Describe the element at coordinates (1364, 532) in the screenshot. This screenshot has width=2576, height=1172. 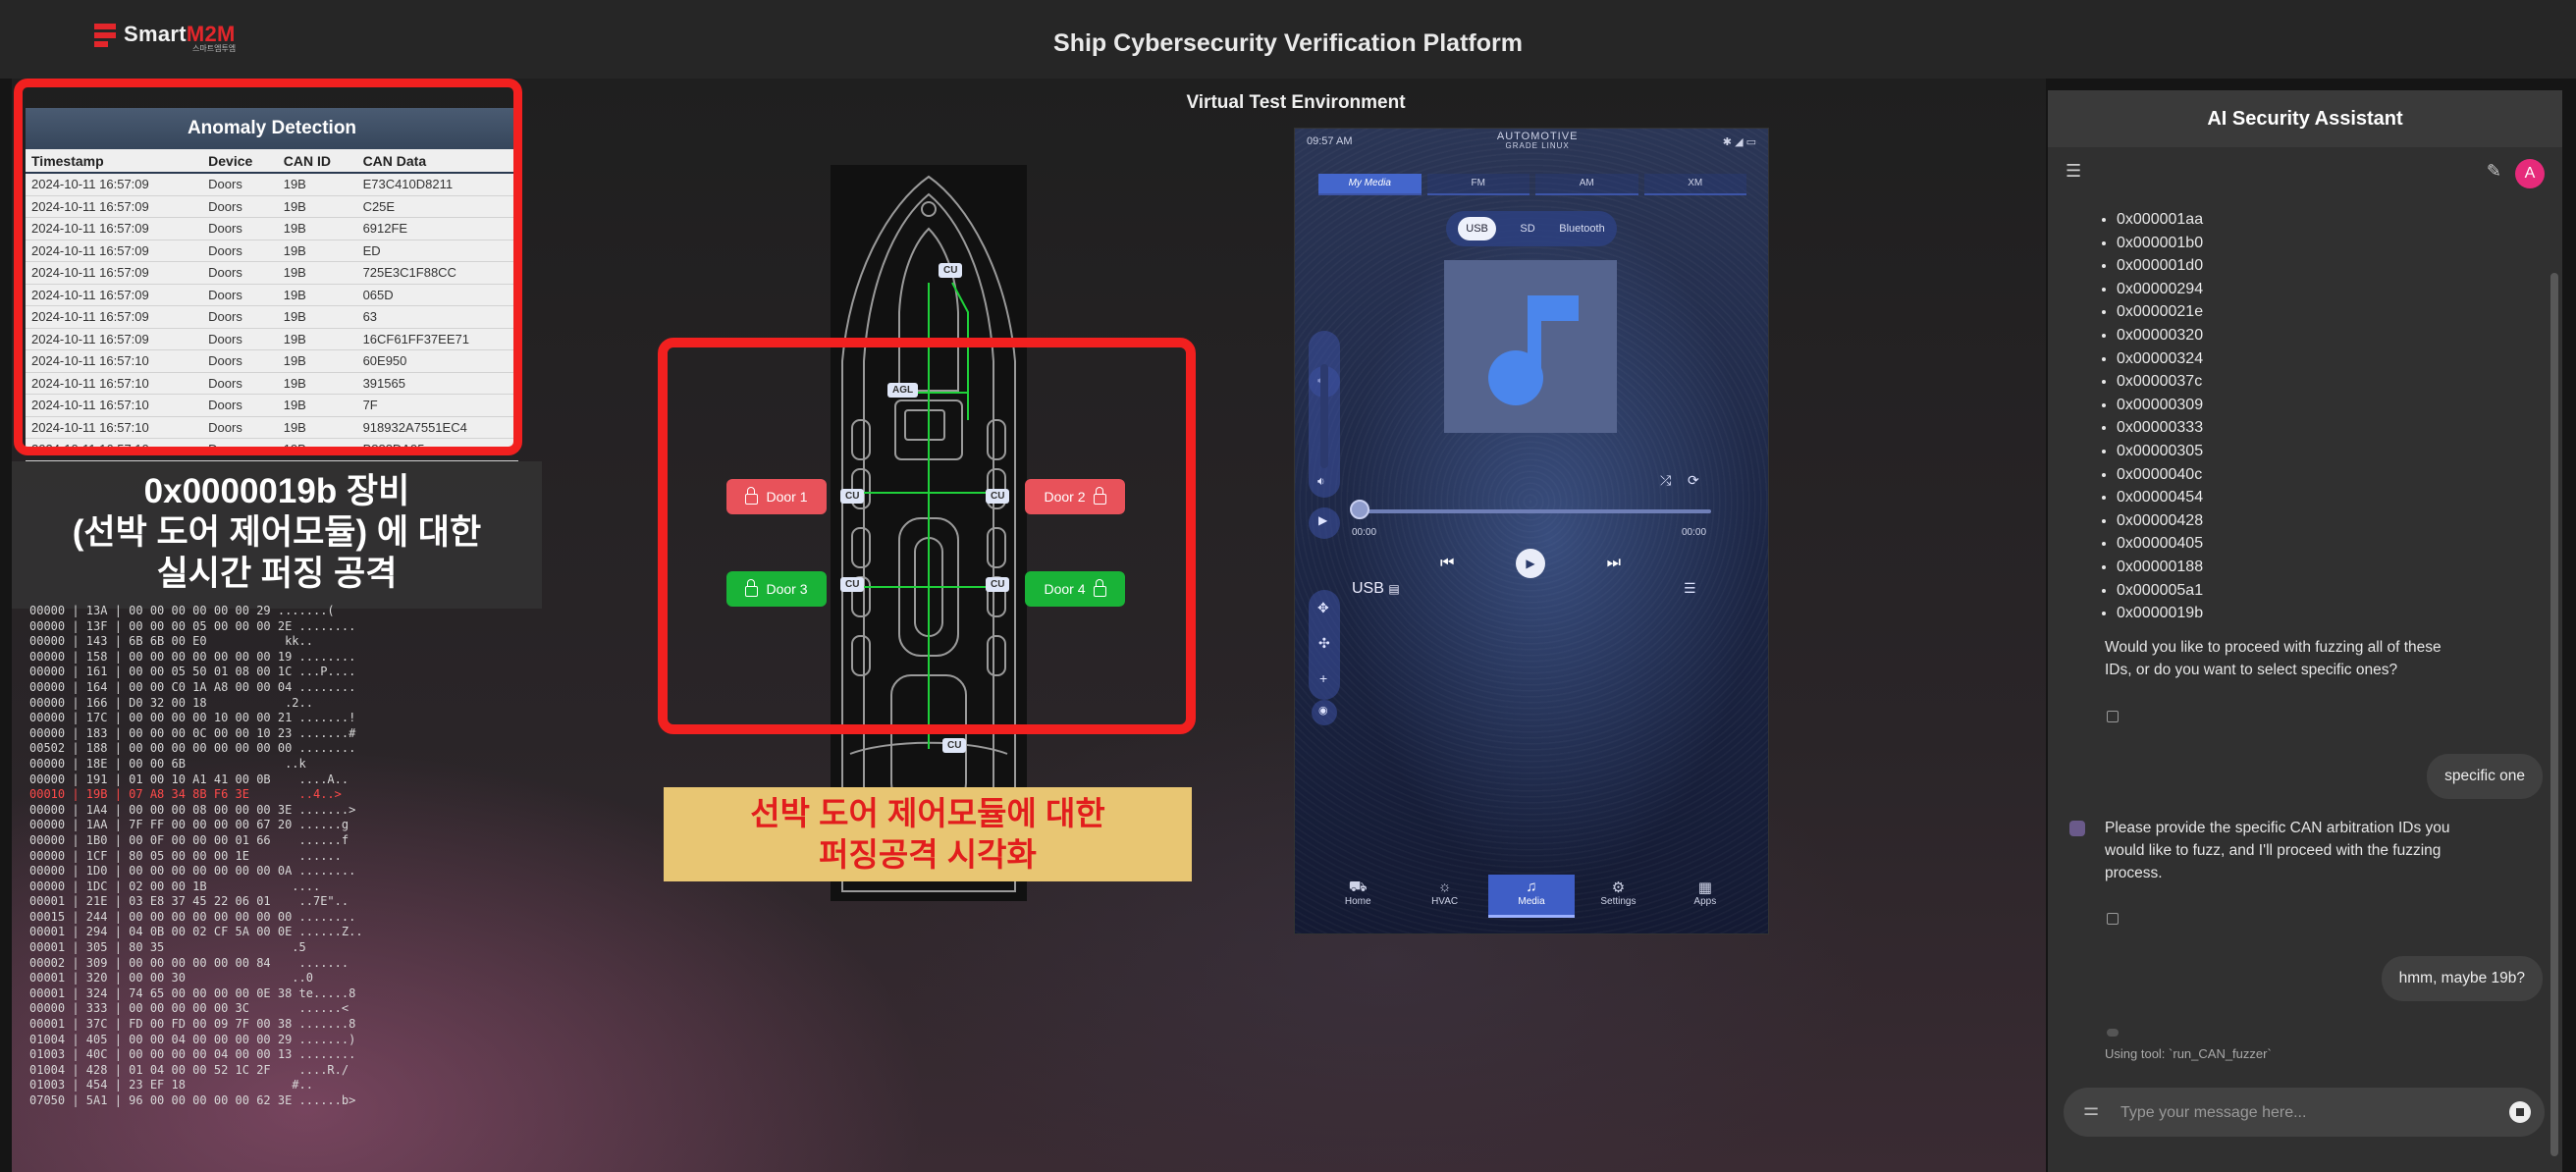
I see `time-elapsed: 00:00` at that location.